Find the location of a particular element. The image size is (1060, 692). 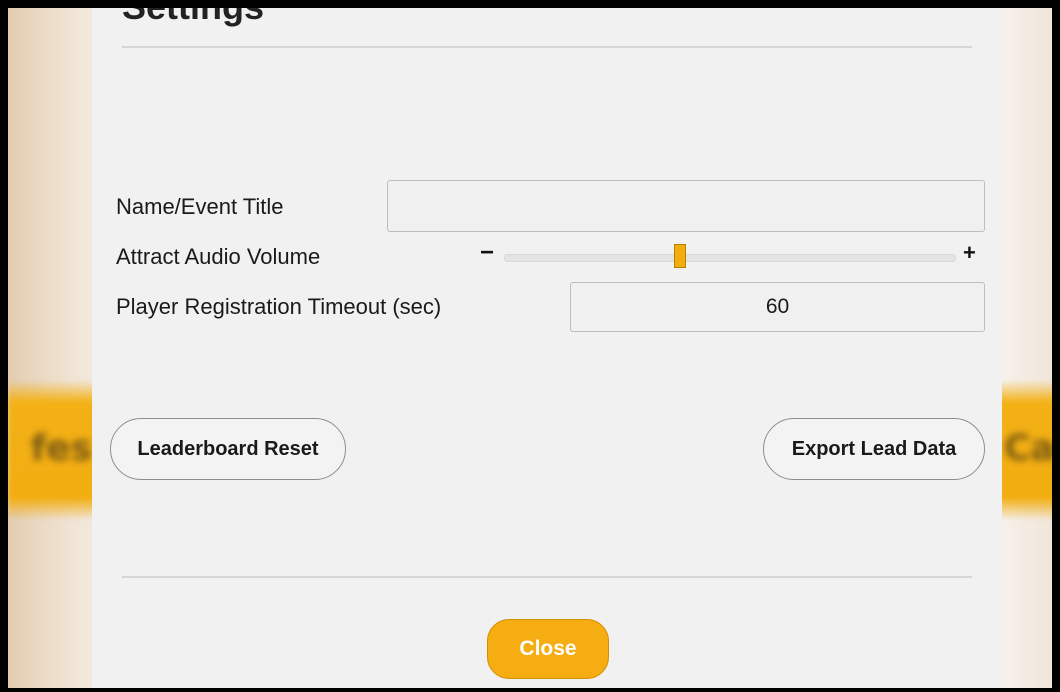

volume-decrease-icon: − is located at coordinates (487, 253).